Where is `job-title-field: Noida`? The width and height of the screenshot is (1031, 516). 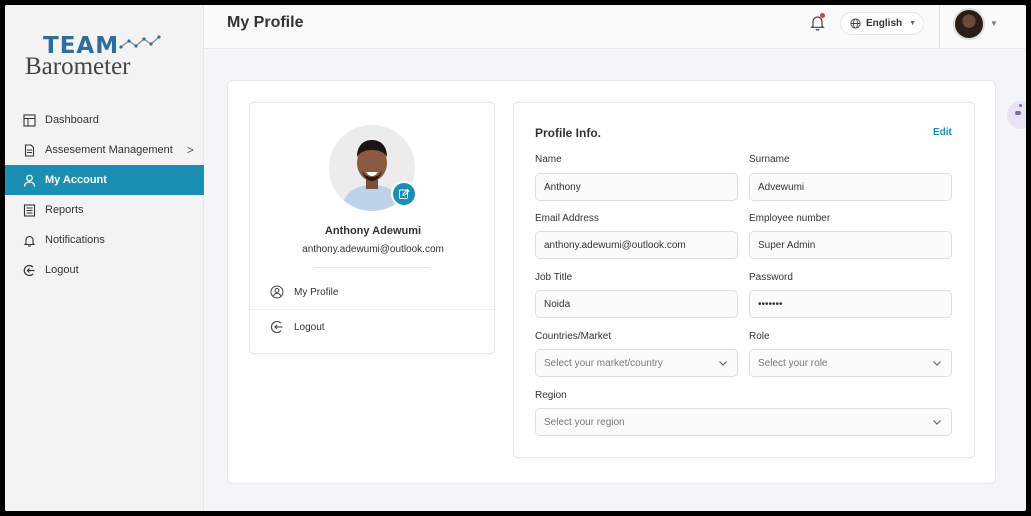
job-title-field: Noida is located at coordinates (636, 304).